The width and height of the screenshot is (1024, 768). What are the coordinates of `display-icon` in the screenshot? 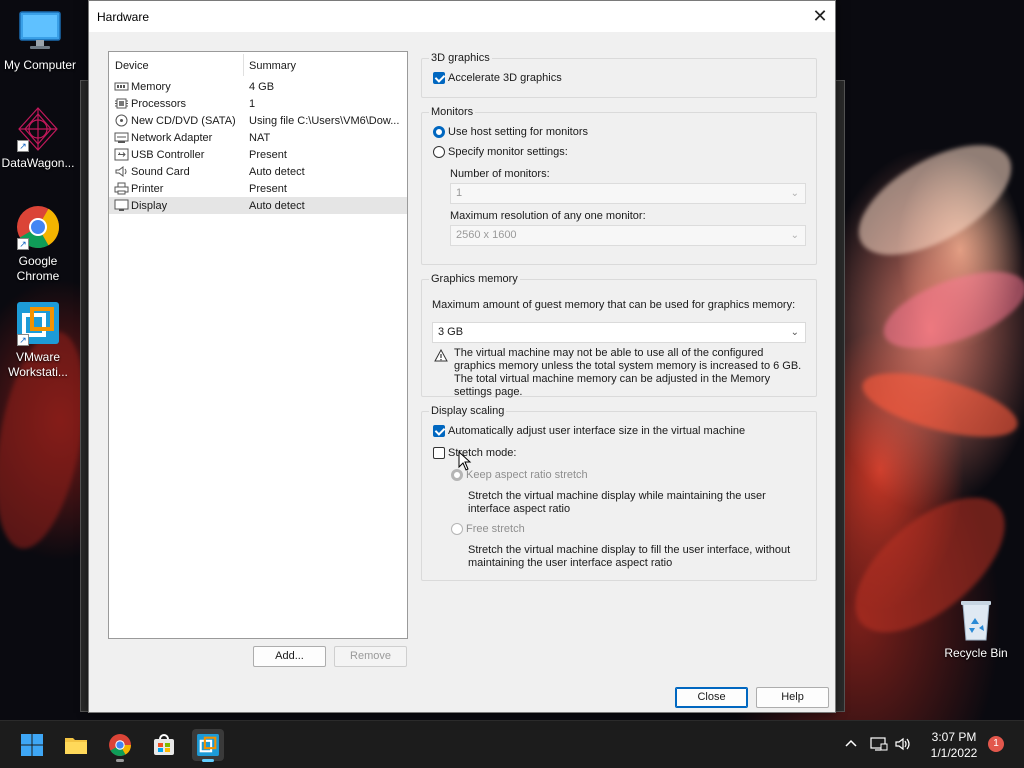 It's located at (121, 205).